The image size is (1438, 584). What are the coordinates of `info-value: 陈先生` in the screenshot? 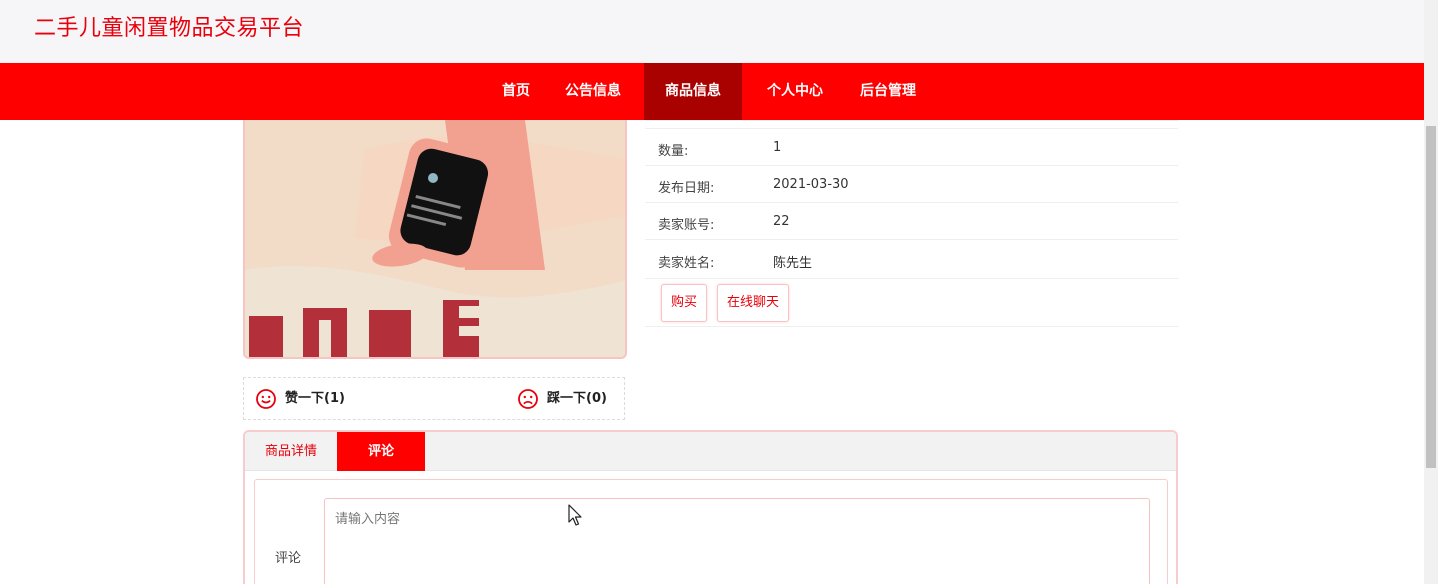 It's located at (793, 263).